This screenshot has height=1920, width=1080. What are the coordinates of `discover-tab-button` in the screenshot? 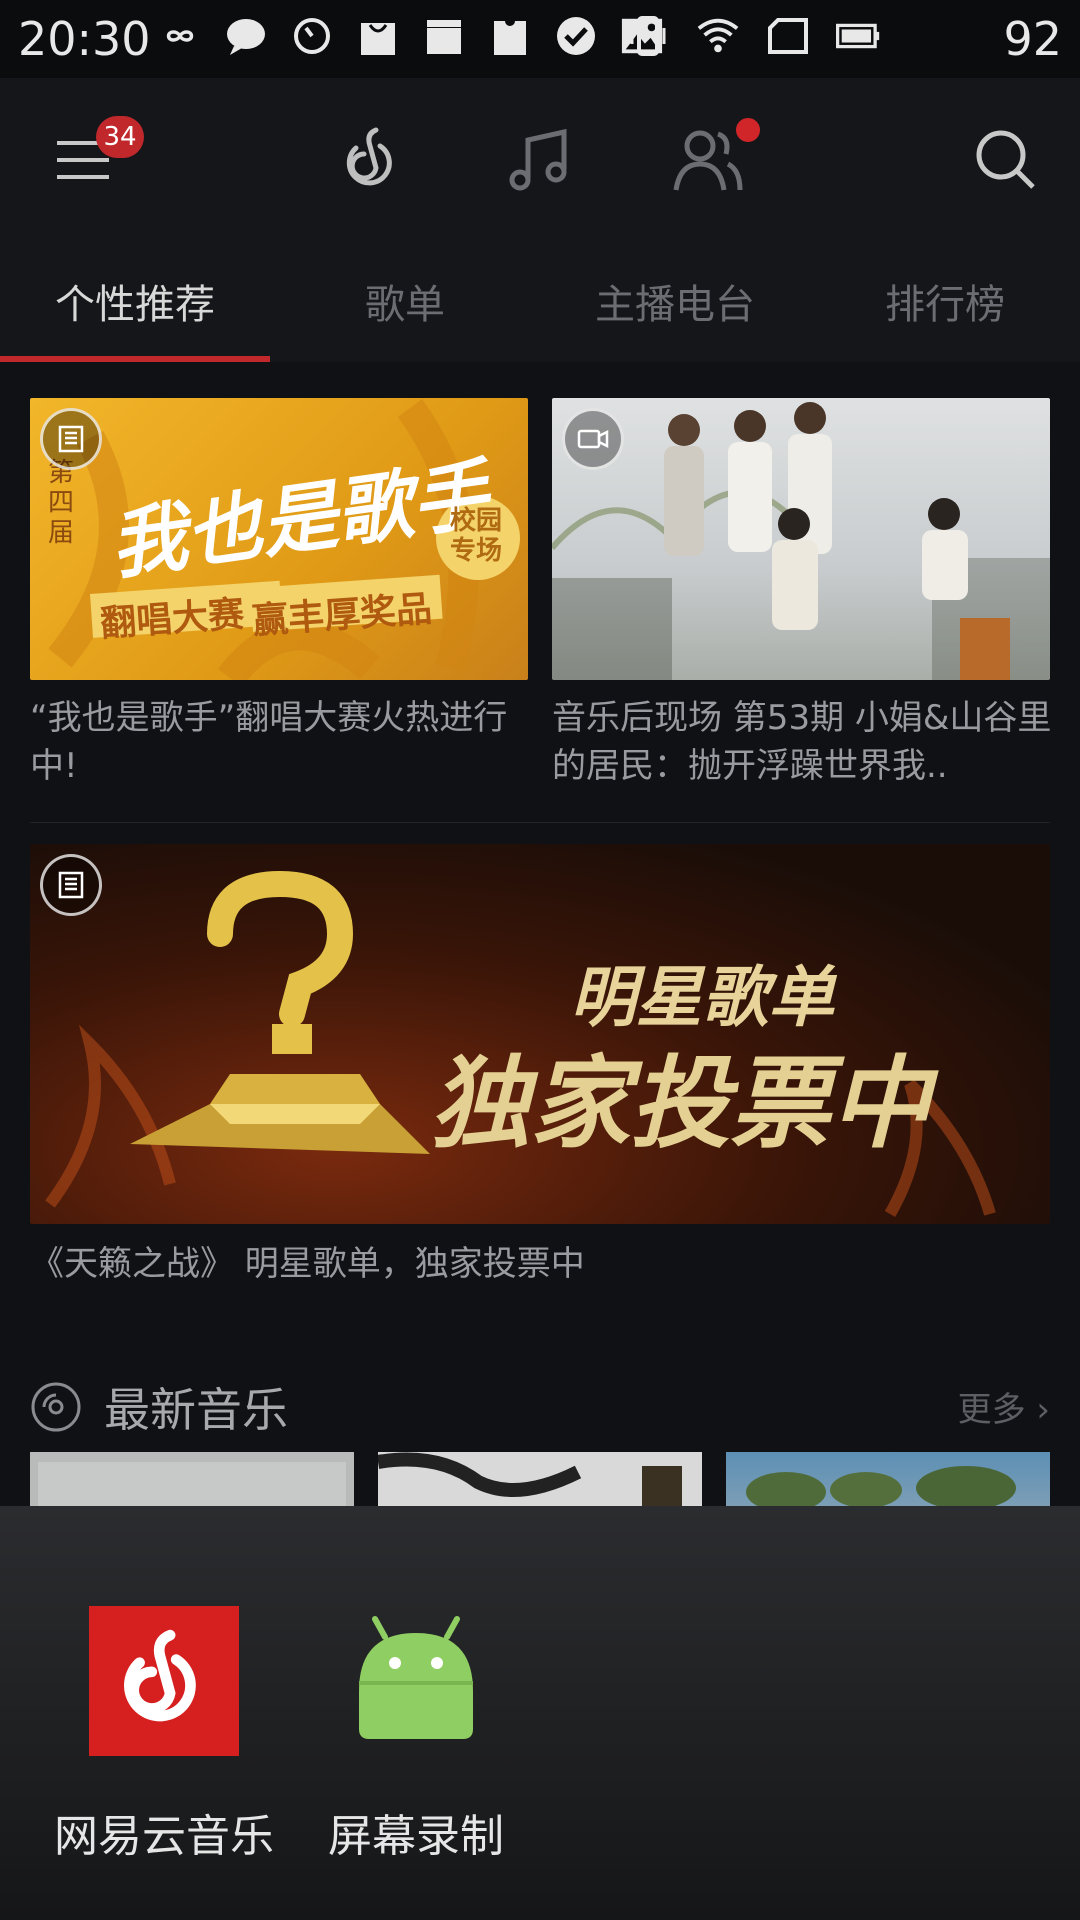 It's located at (372, 160).